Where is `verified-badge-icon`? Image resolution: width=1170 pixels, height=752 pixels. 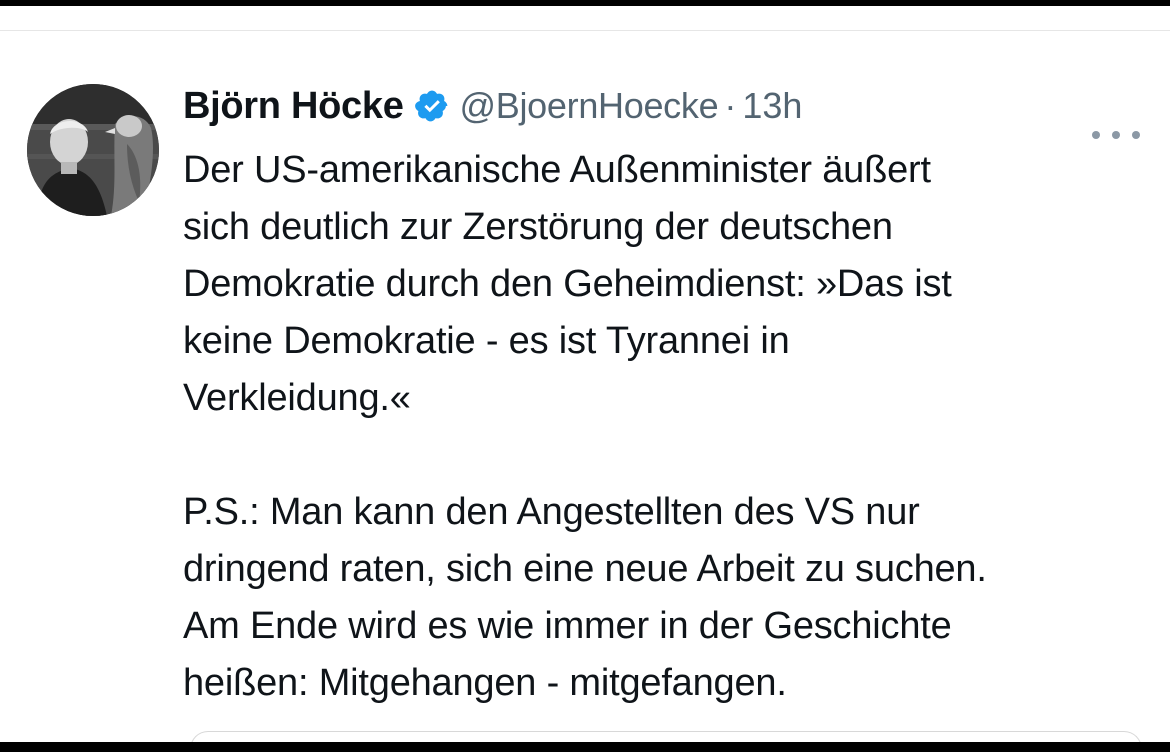
verified-badge-icon is located at coordinates (432, 106).